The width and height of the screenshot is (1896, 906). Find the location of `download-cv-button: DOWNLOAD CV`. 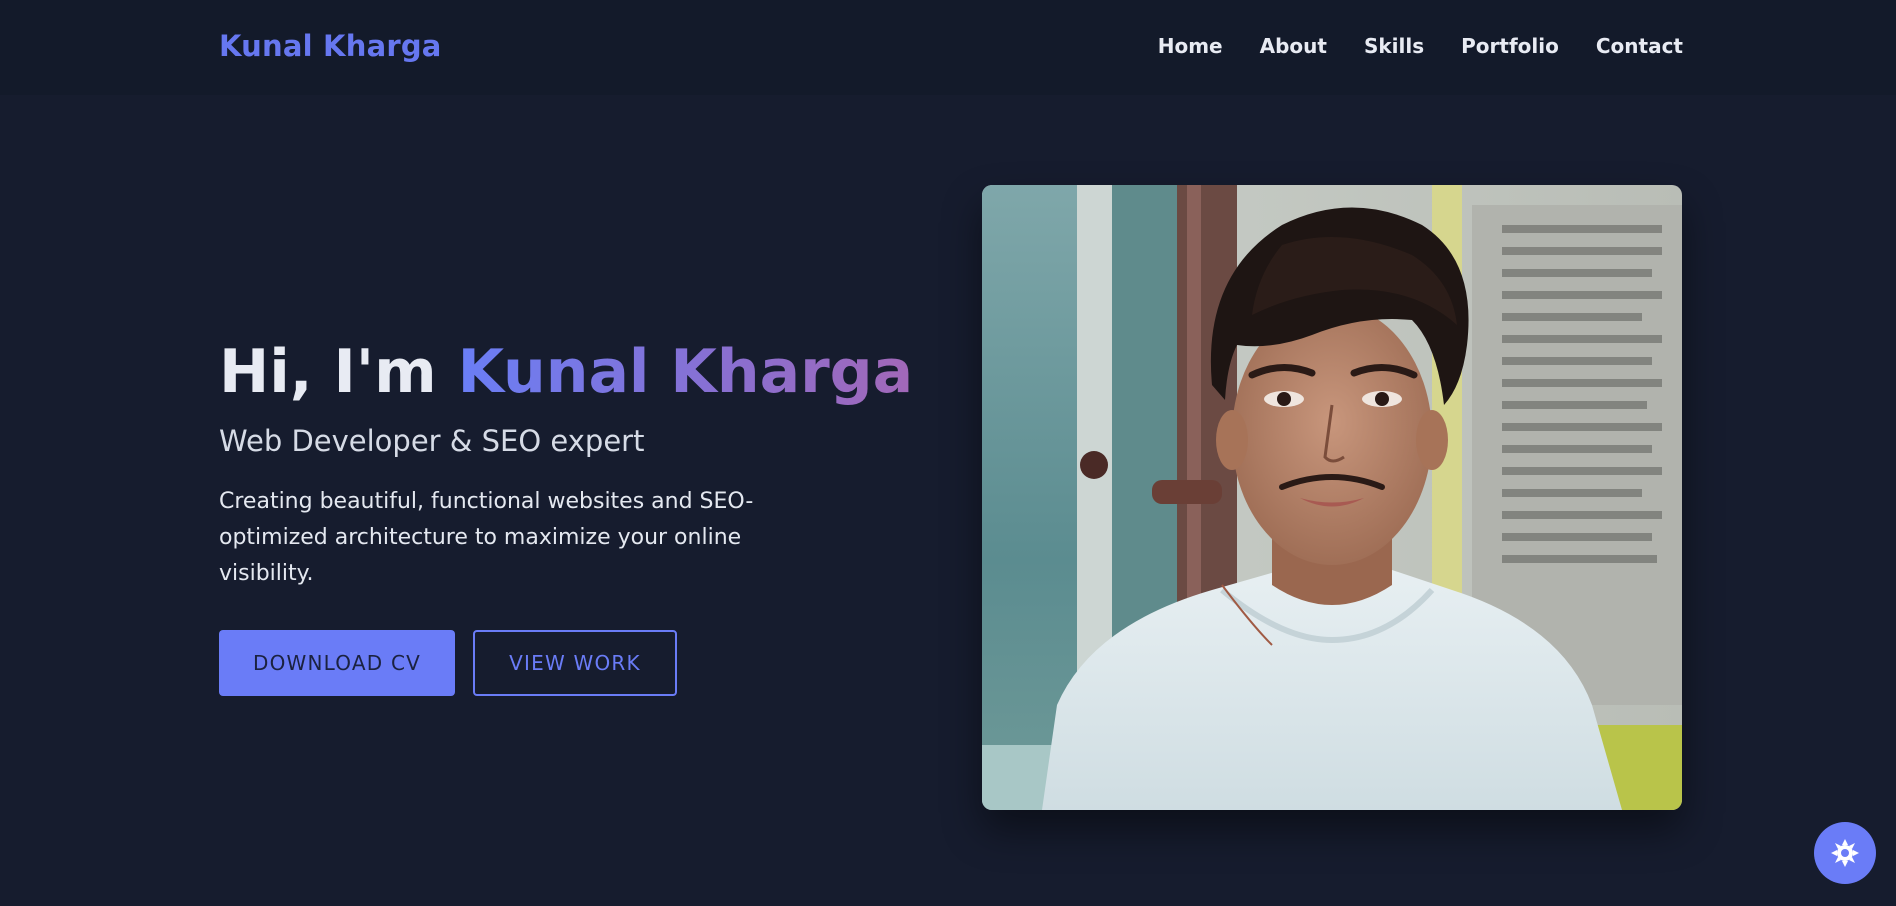

download-cv-button: DOWNLOAD CV is located at coordinates (337, 663).